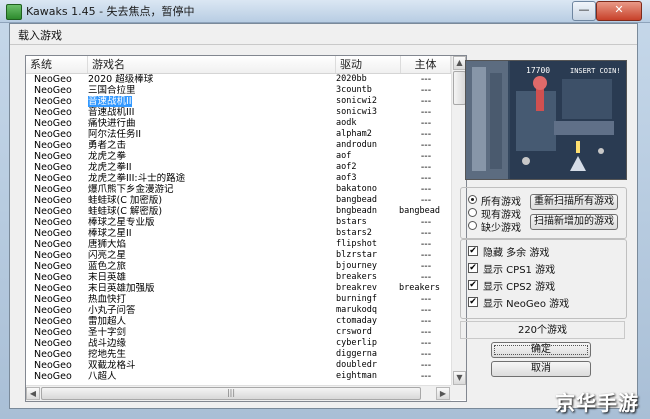 The height and width of the screenshot is (419, 650). I want to click on table-row: NeoGeo 唐狮大焰 flipshot ---, so click(238, 244).